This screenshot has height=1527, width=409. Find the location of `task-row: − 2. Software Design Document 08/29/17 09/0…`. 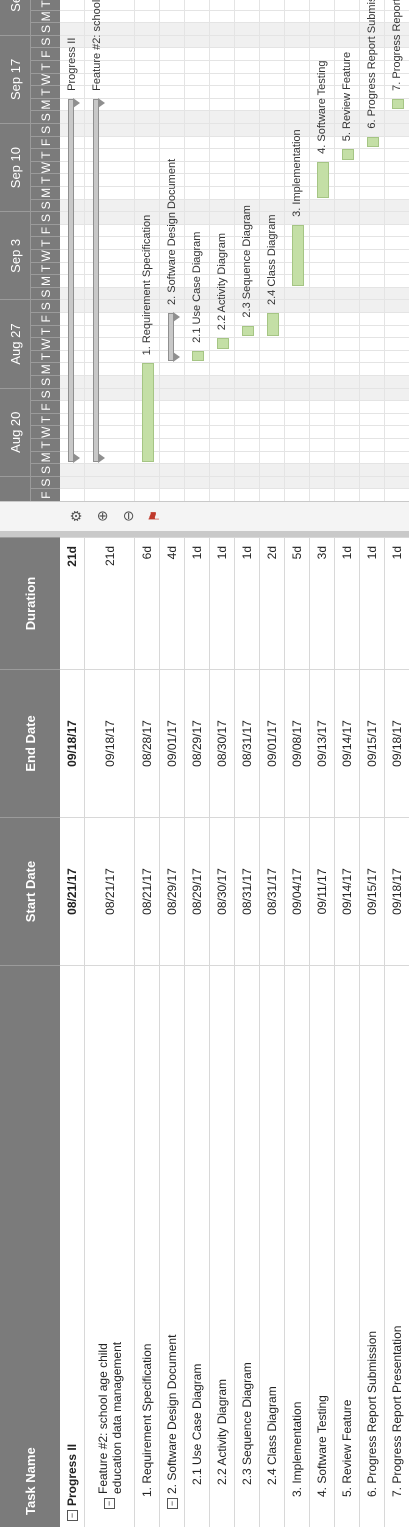

task-row: − 2. Software Design Document 08/29/17 09/0… is located at coordinates (172, 1032).